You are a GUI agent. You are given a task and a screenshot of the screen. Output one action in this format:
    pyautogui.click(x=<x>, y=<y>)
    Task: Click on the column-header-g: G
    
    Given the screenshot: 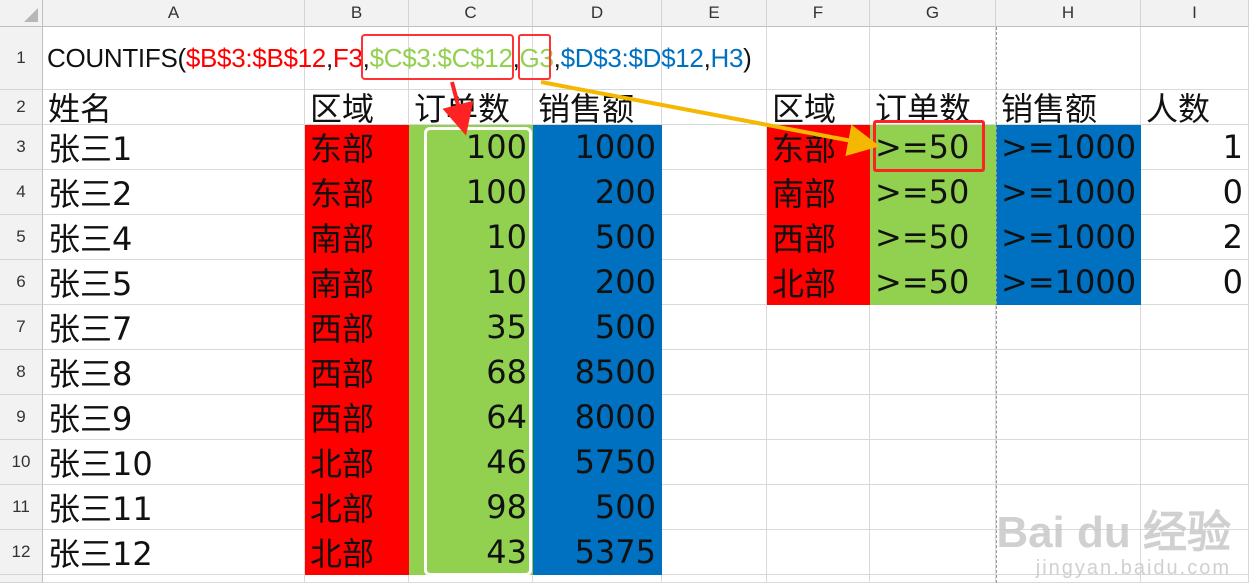 What is the action you would take?
    pyautogui.click(x=933, y=13)
    